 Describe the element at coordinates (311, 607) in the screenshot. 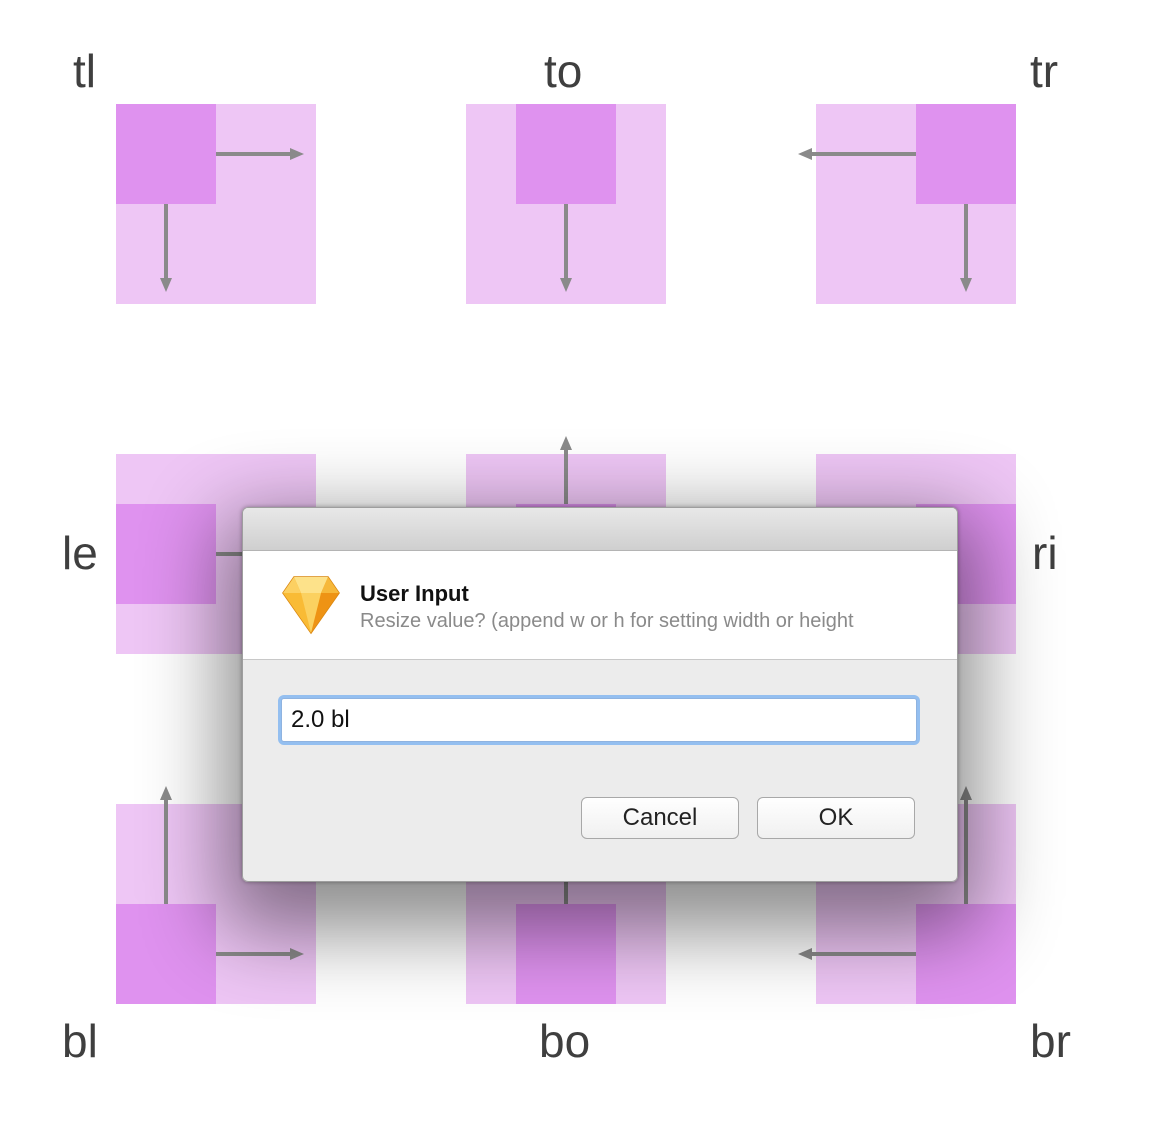

I see `sketch-diamond-icon` at that location.